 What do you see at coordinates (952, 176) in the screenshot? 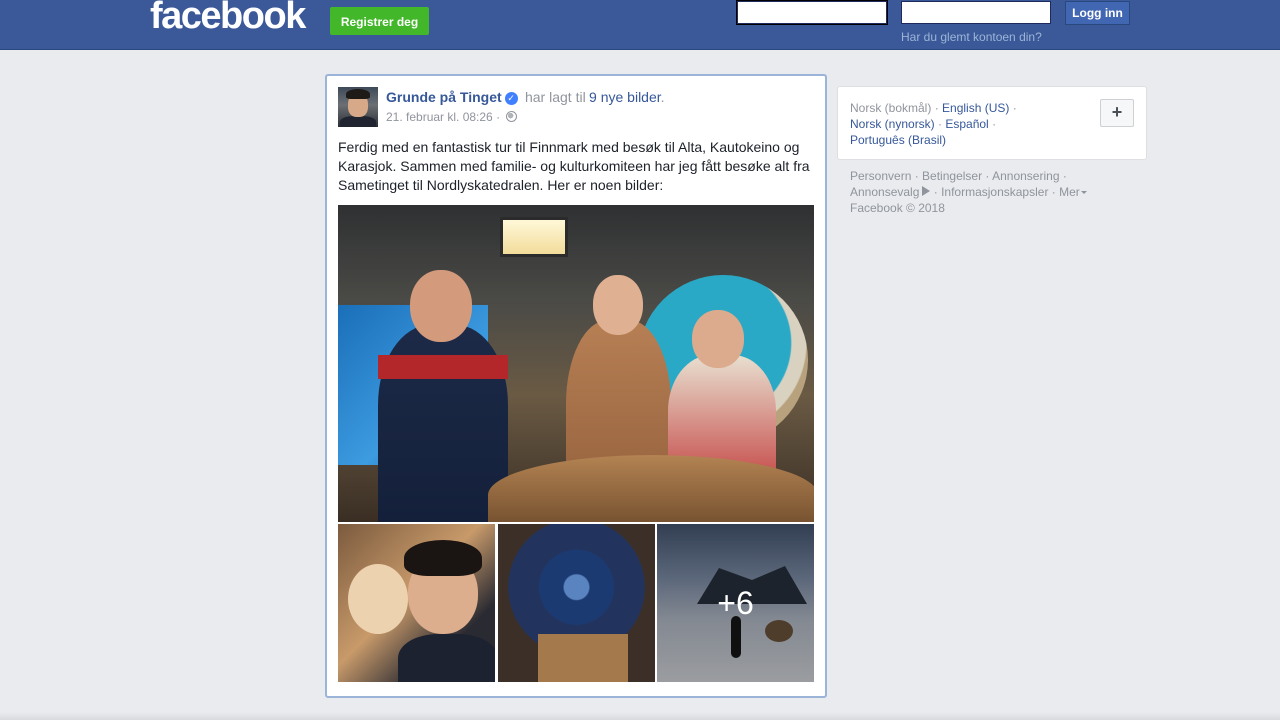
I see `footer-terms-link: Betingelser` at bounding box center [952, 176].